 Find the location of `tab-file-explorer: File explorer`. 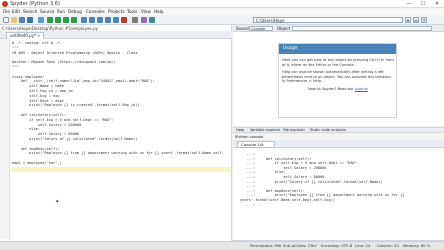

tab-file-explorer: File explorer is located at coordinates (294, 130).